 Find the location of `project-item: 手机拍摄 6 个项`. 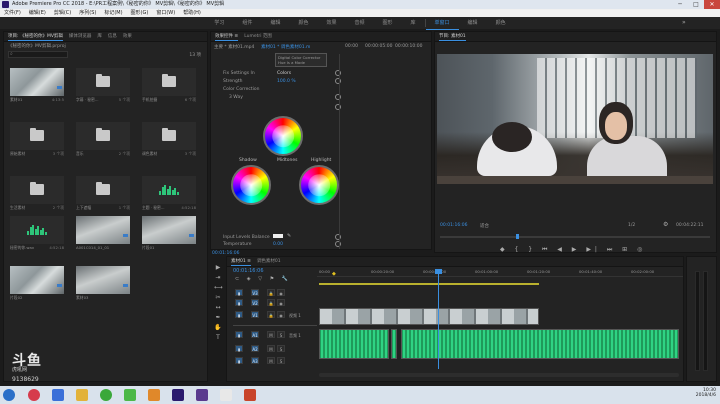

project-item: 手机拍摄 6 个项 is located at coordinates (169, 85).